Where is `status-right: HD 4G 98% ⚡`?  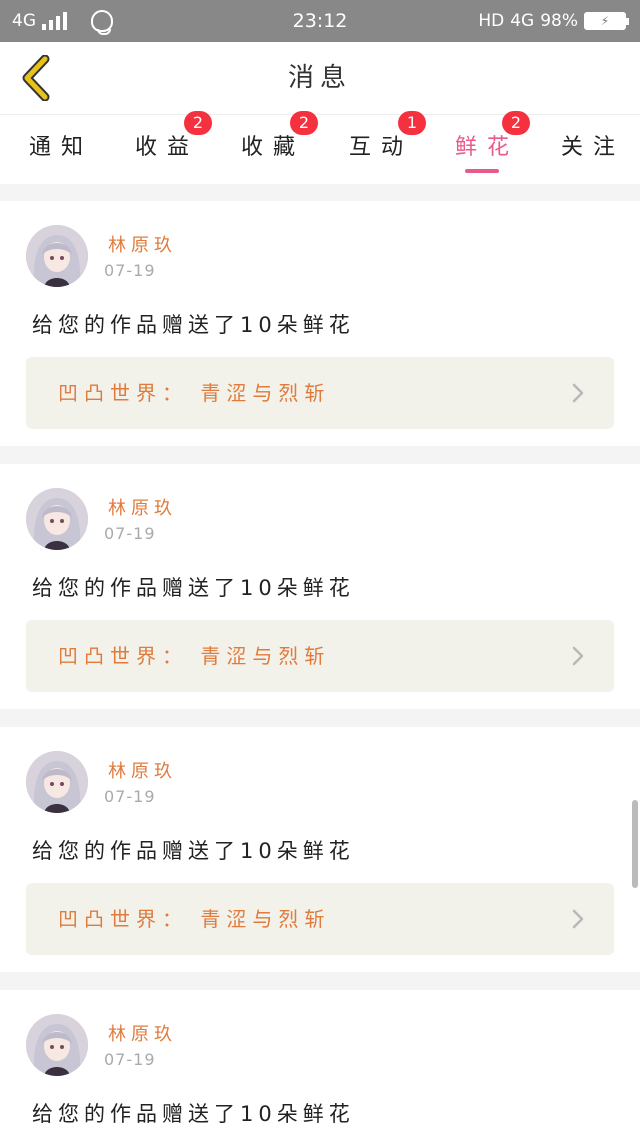 status-right: HD 4G 98% ⚡ is located at coordinates (553, 21).